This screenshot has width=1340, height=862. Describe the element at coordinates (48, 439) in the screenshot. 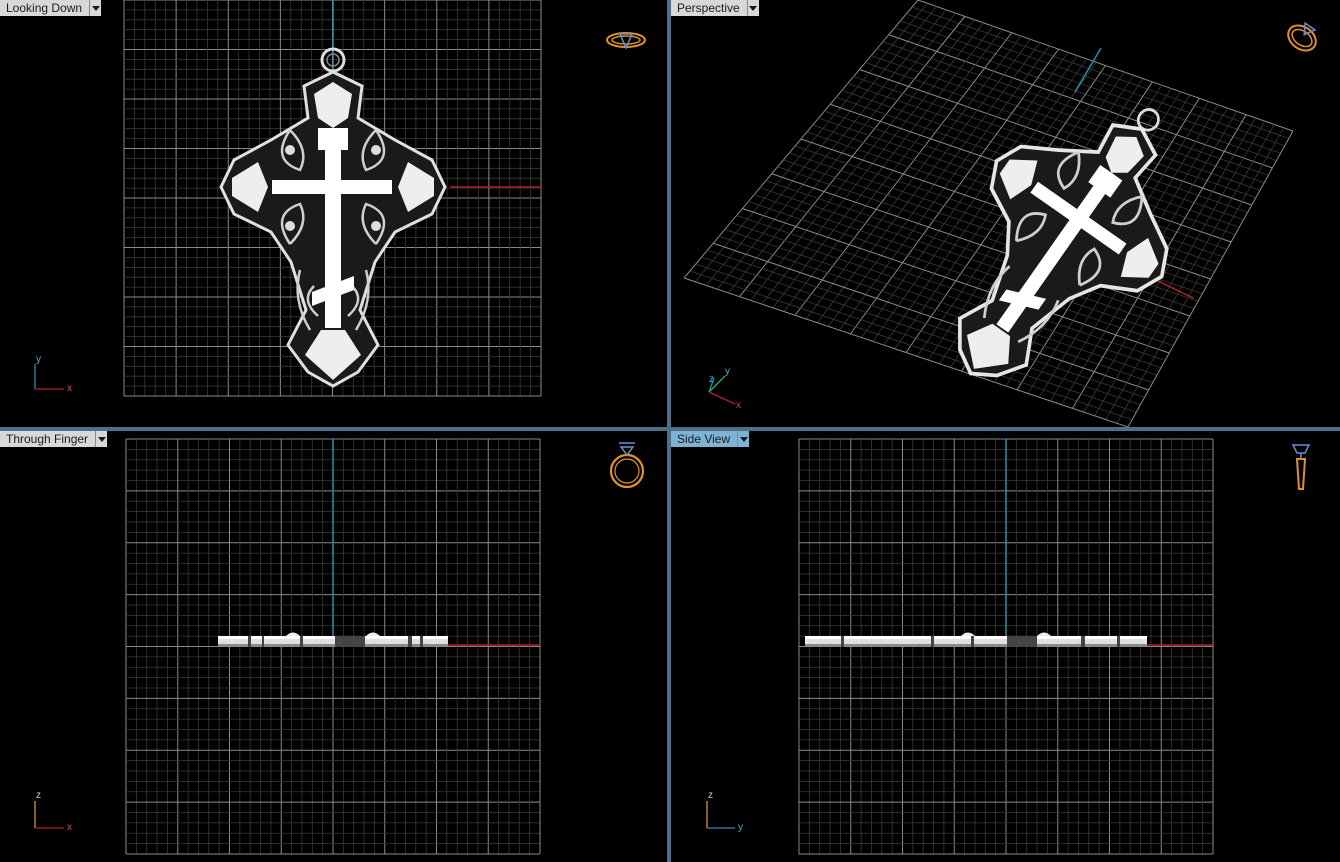

I see `viewport-title: Through Finger` at that location.